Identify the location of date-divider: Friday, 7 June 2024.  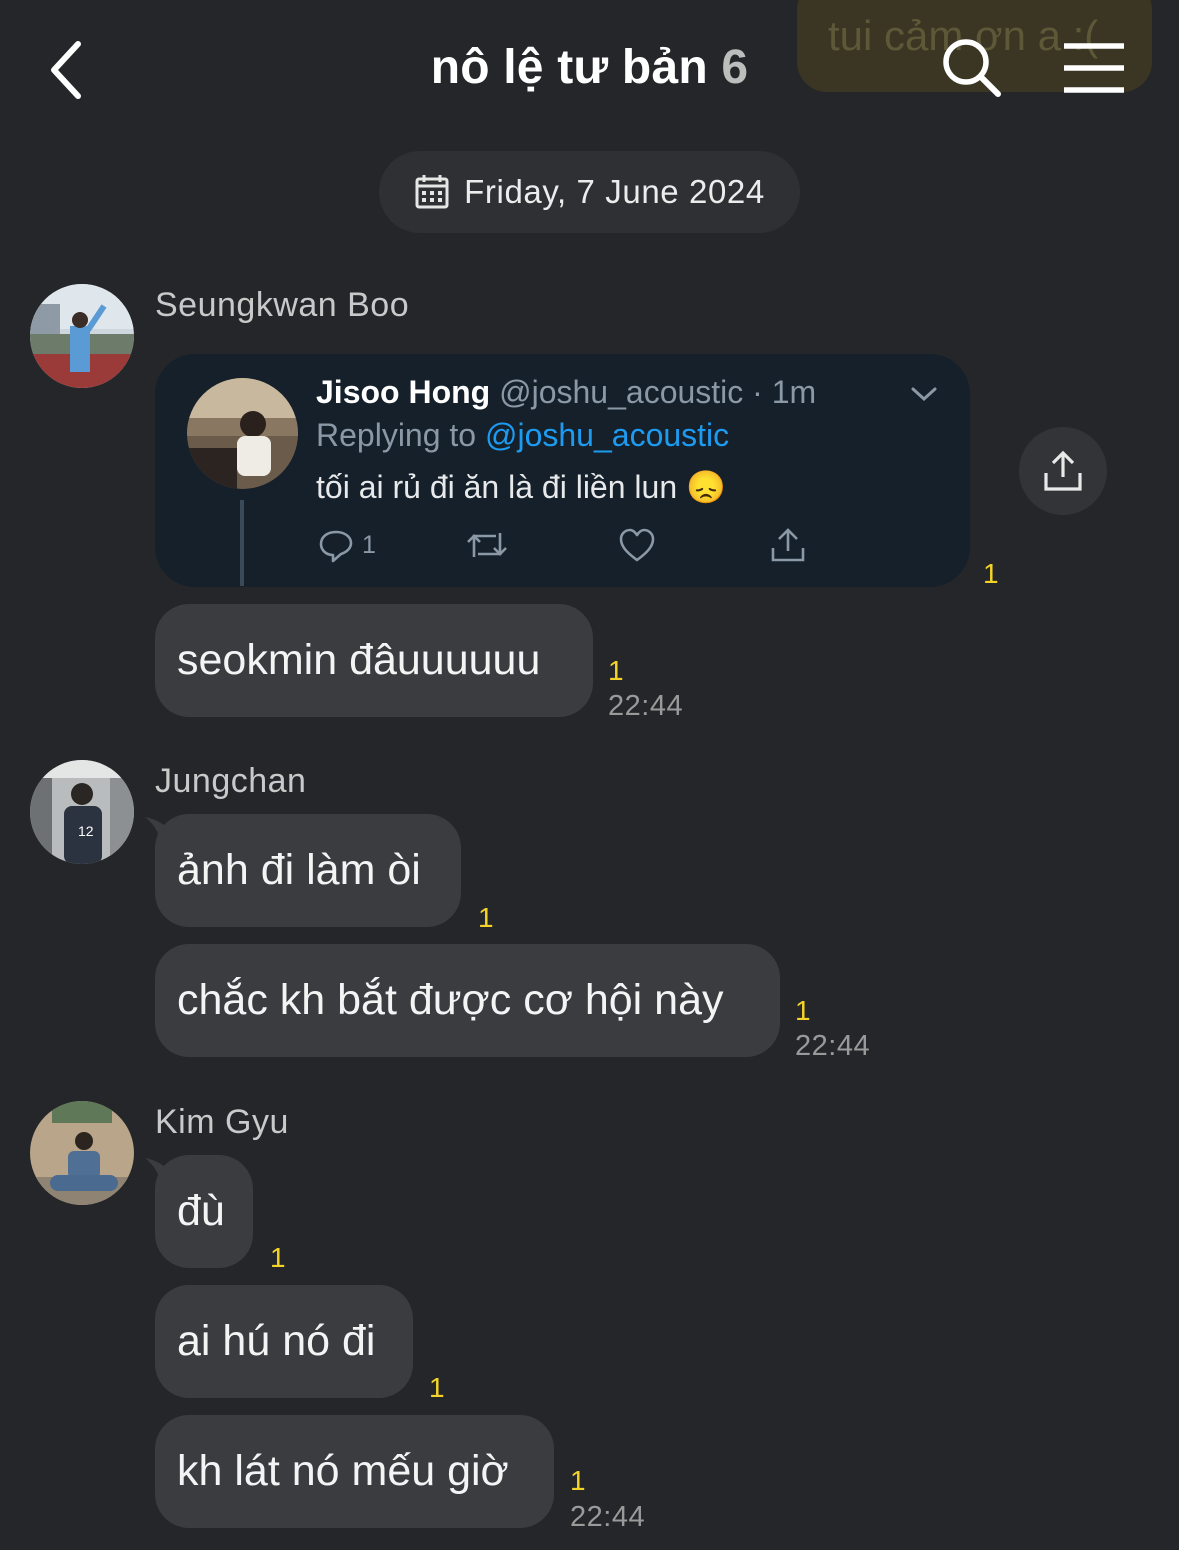
(589, 192).